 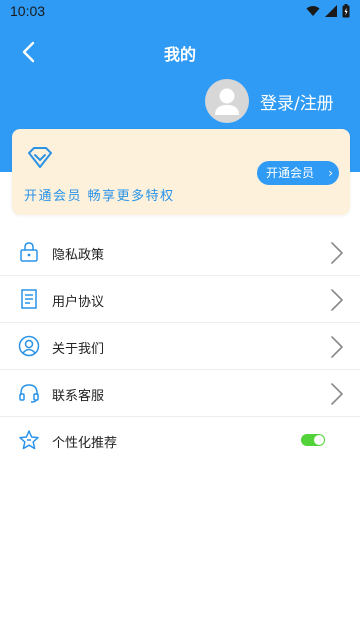 What do you see at coordinates (180, 299) in the screenshot?
I see `menu-item-user-agreement: 用户协议` at bounding box center [180, 299].